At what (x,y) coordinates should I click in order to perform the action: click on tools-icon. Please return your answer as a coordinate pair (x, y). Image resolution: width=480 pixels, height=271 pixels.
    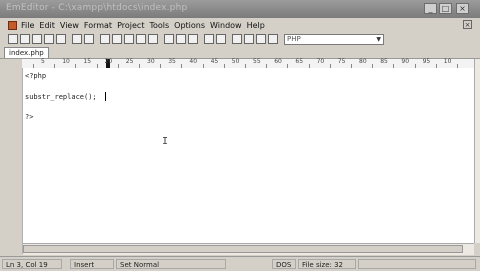
    Looking at the image, I should click on (221, 39).